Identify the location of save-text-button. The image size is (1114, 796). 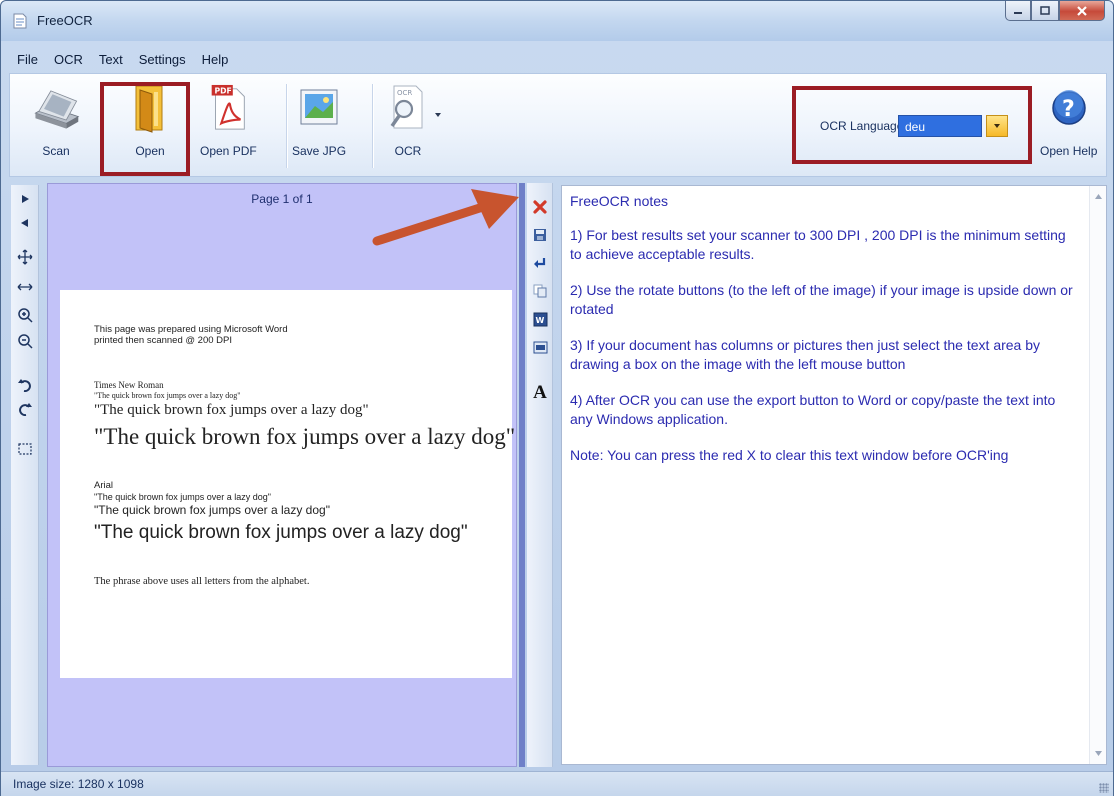
(540, 235).